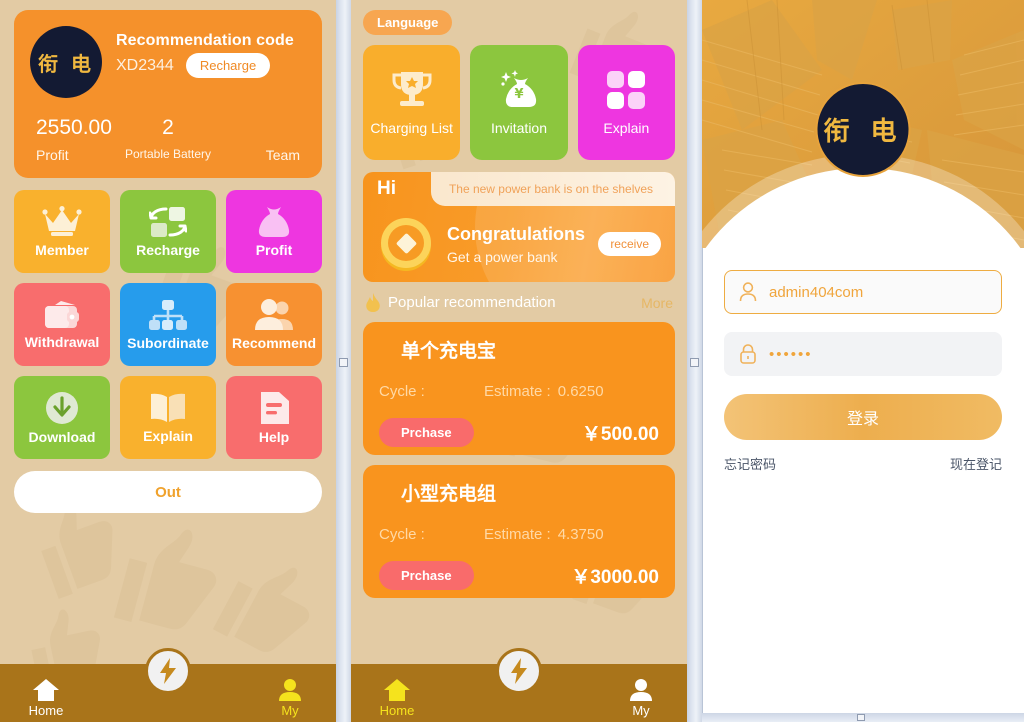 The image size is (1024, 722). I want to click on users-icon, so click(274, 314).